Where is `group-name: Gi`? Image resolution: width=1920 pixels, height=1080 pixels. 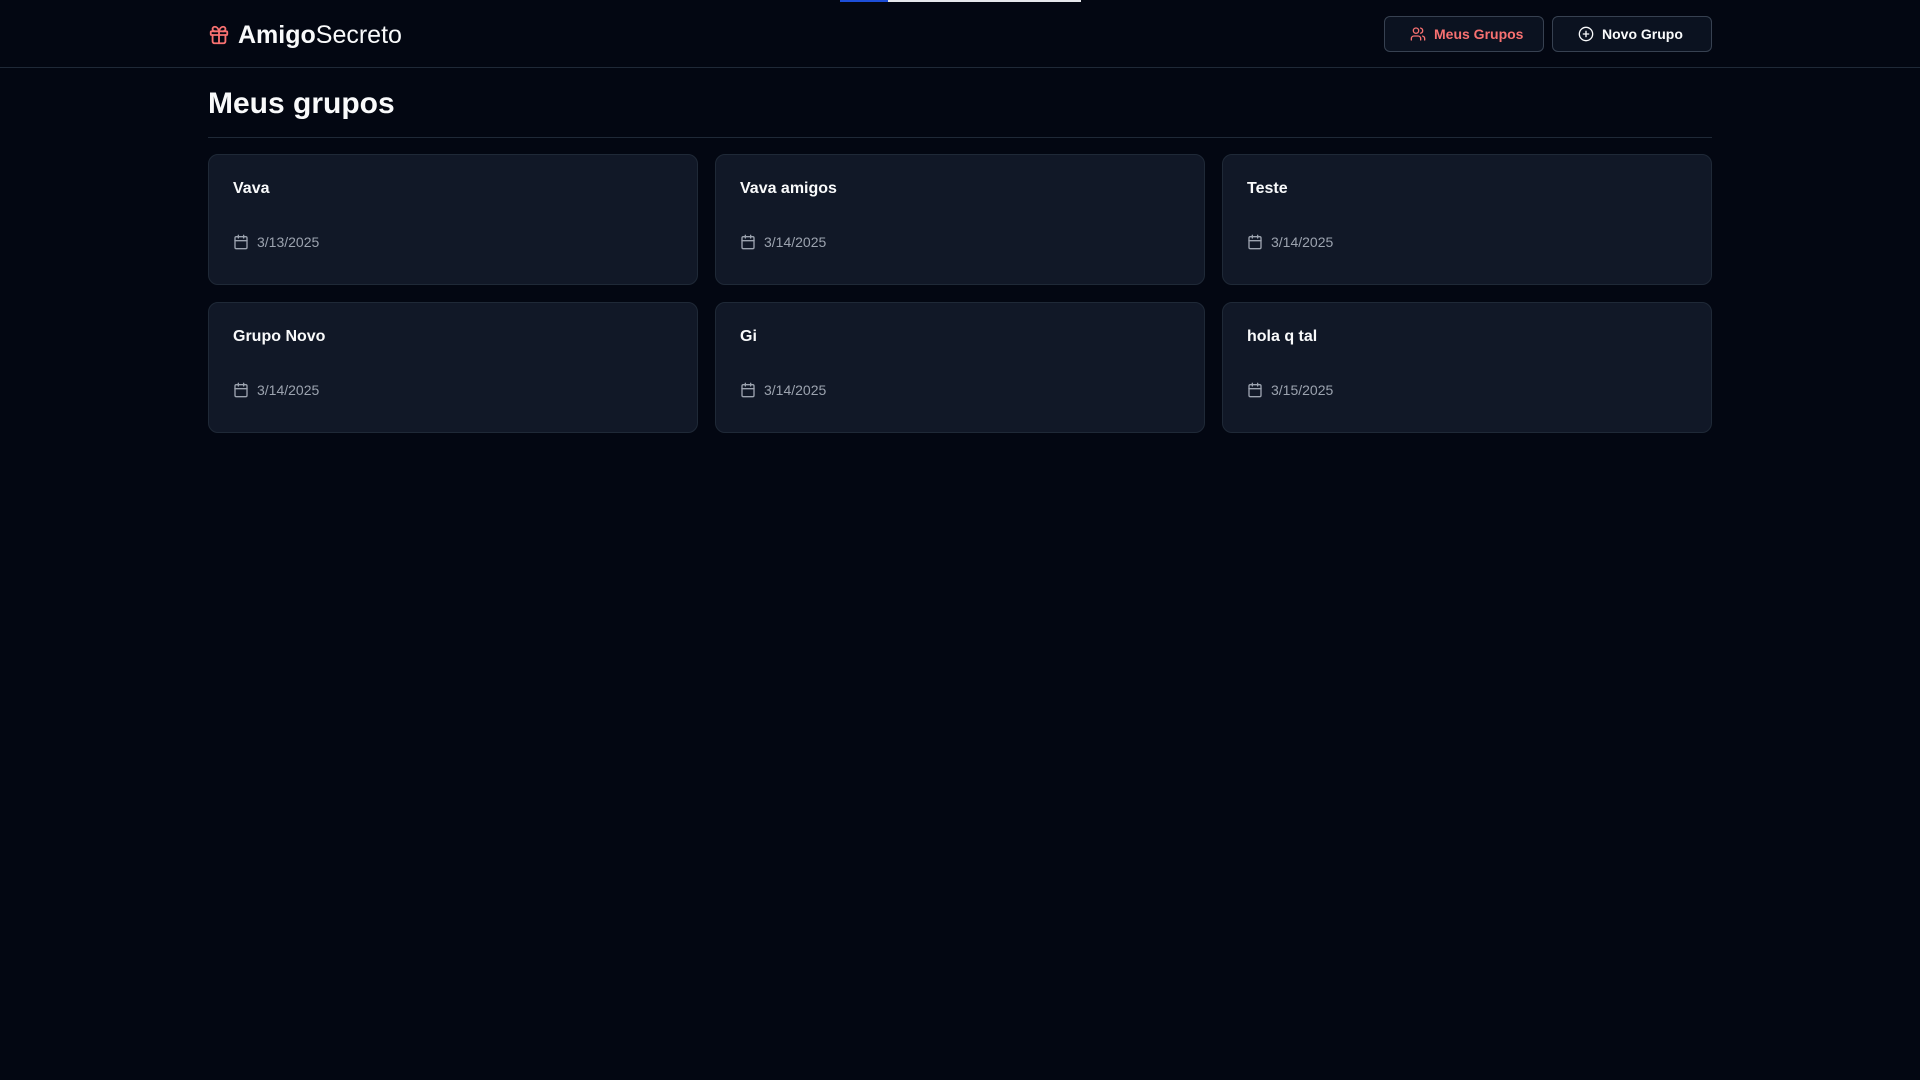
group-name: Gi is located at coordinates (748, 336).